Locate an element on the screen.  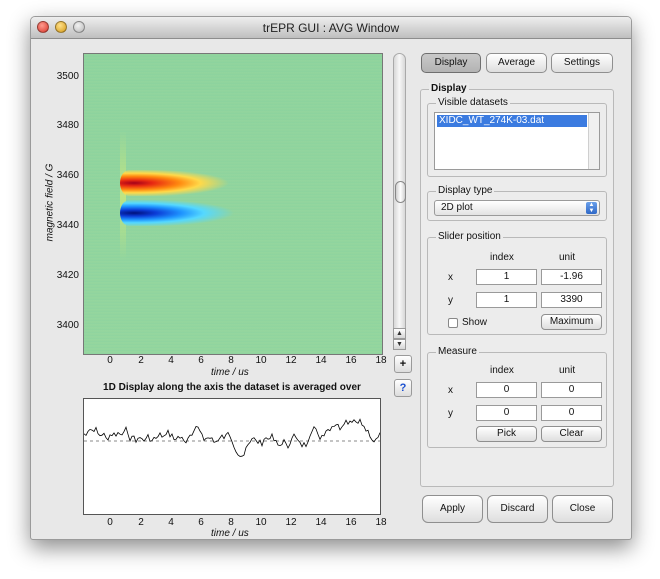
plot1d-xtick-label: 2 is located at coordinates (141, 522).